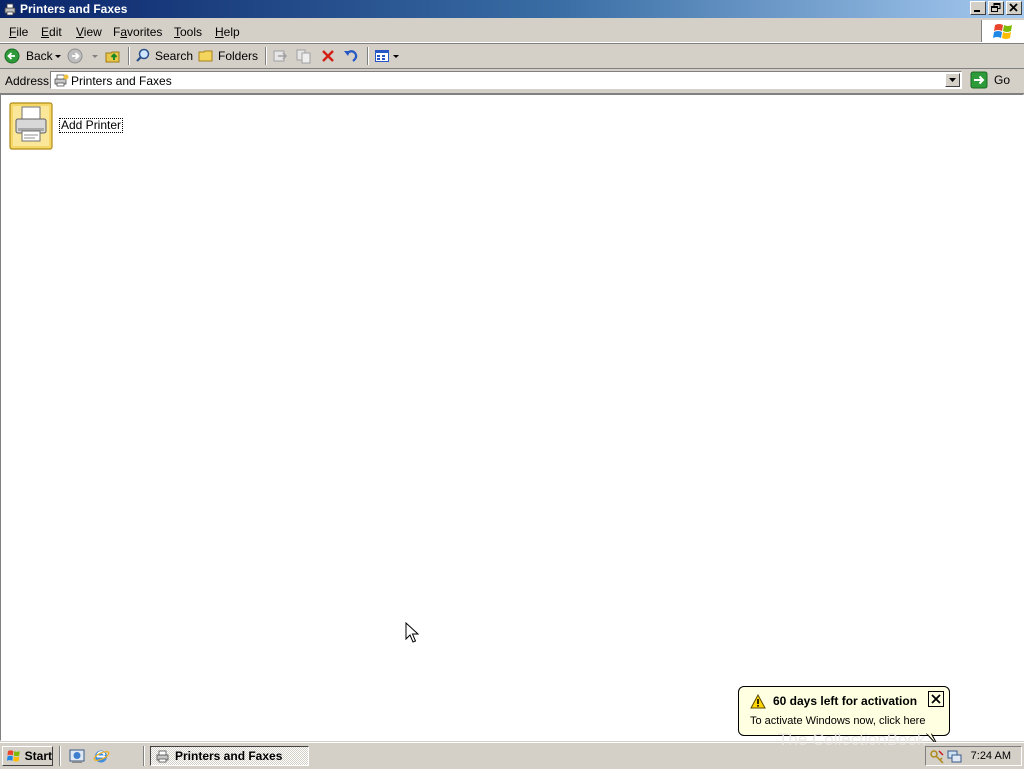 This screenshot has width=1024, height=769. I want to click on folder-up-icon, so click(112, 57).